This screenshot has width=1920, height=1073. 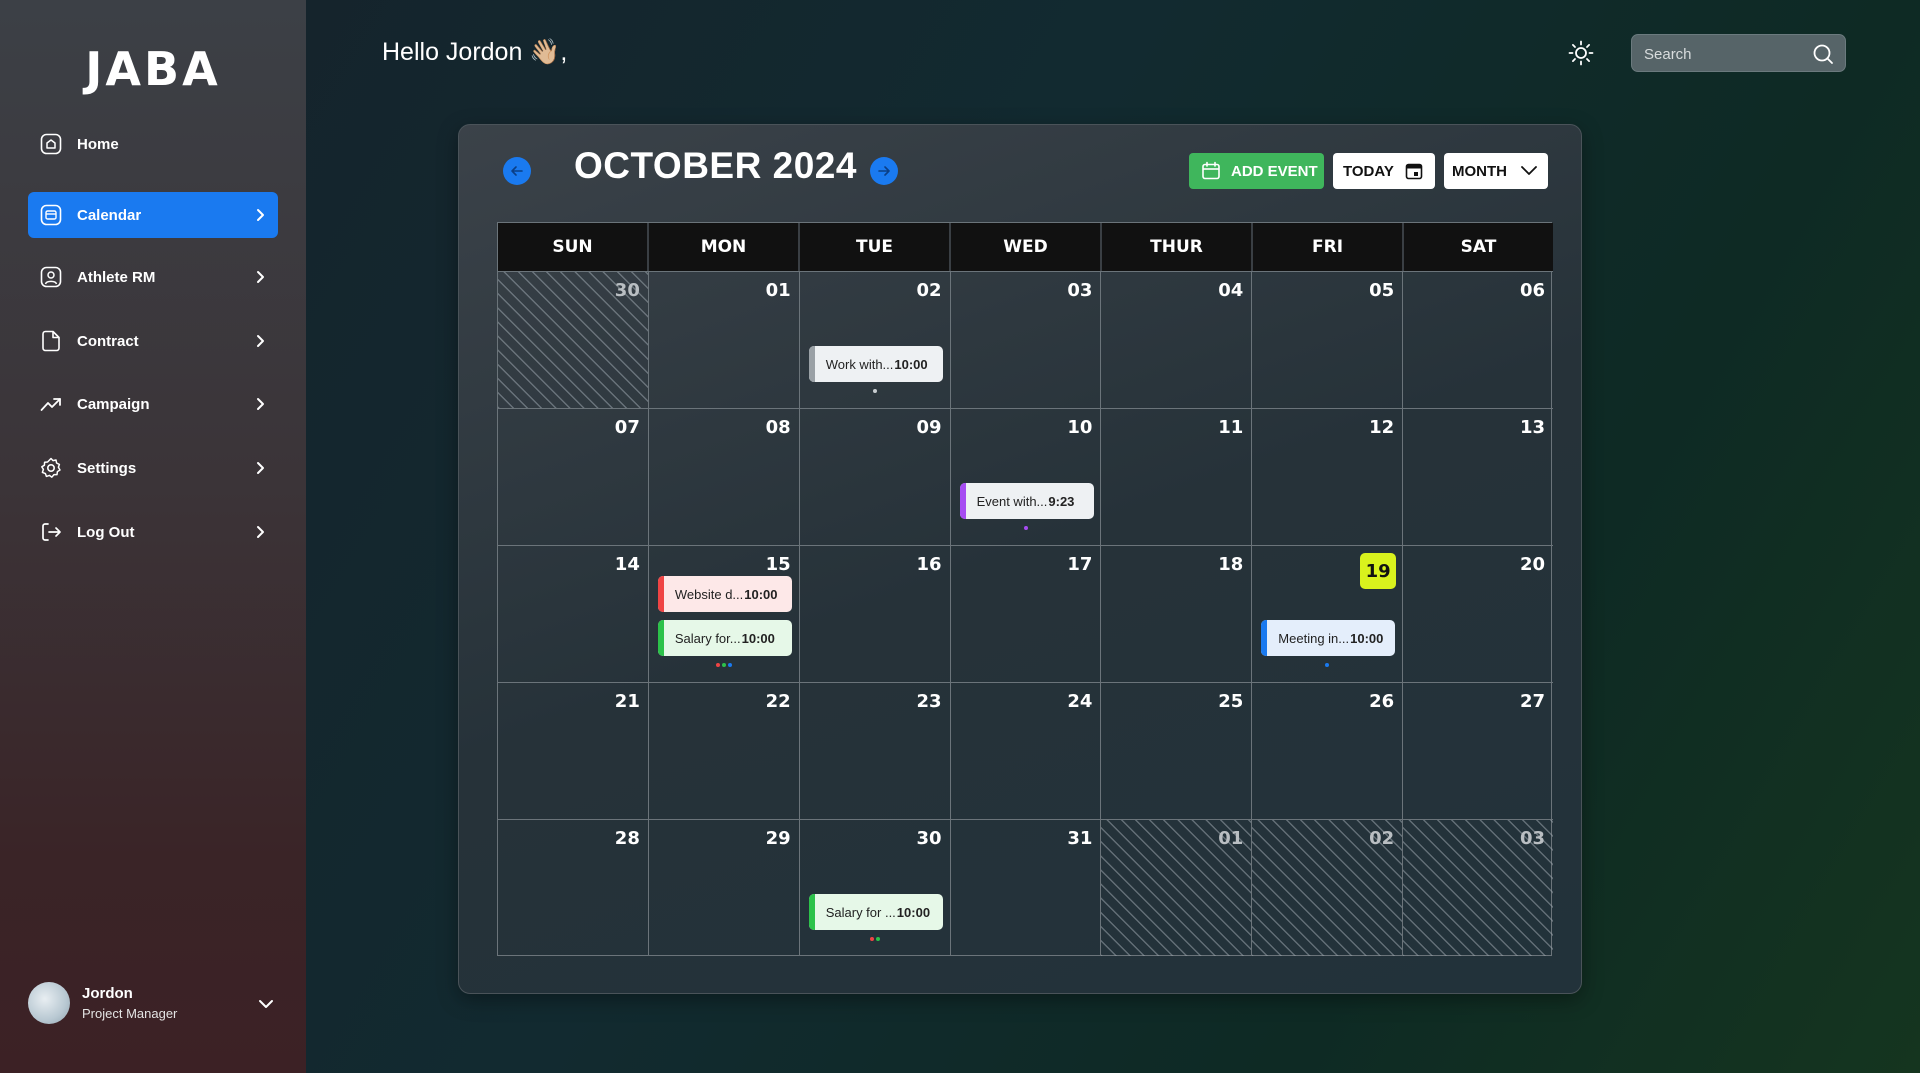 I want to click on calendar-day: 07, so click(x=573, y=476).